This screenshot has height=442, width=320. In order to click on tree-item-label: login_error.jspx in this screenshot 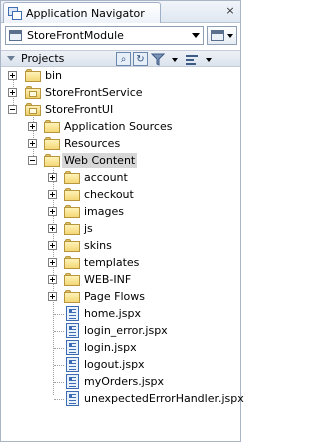, I will do `click(126, 330)`.